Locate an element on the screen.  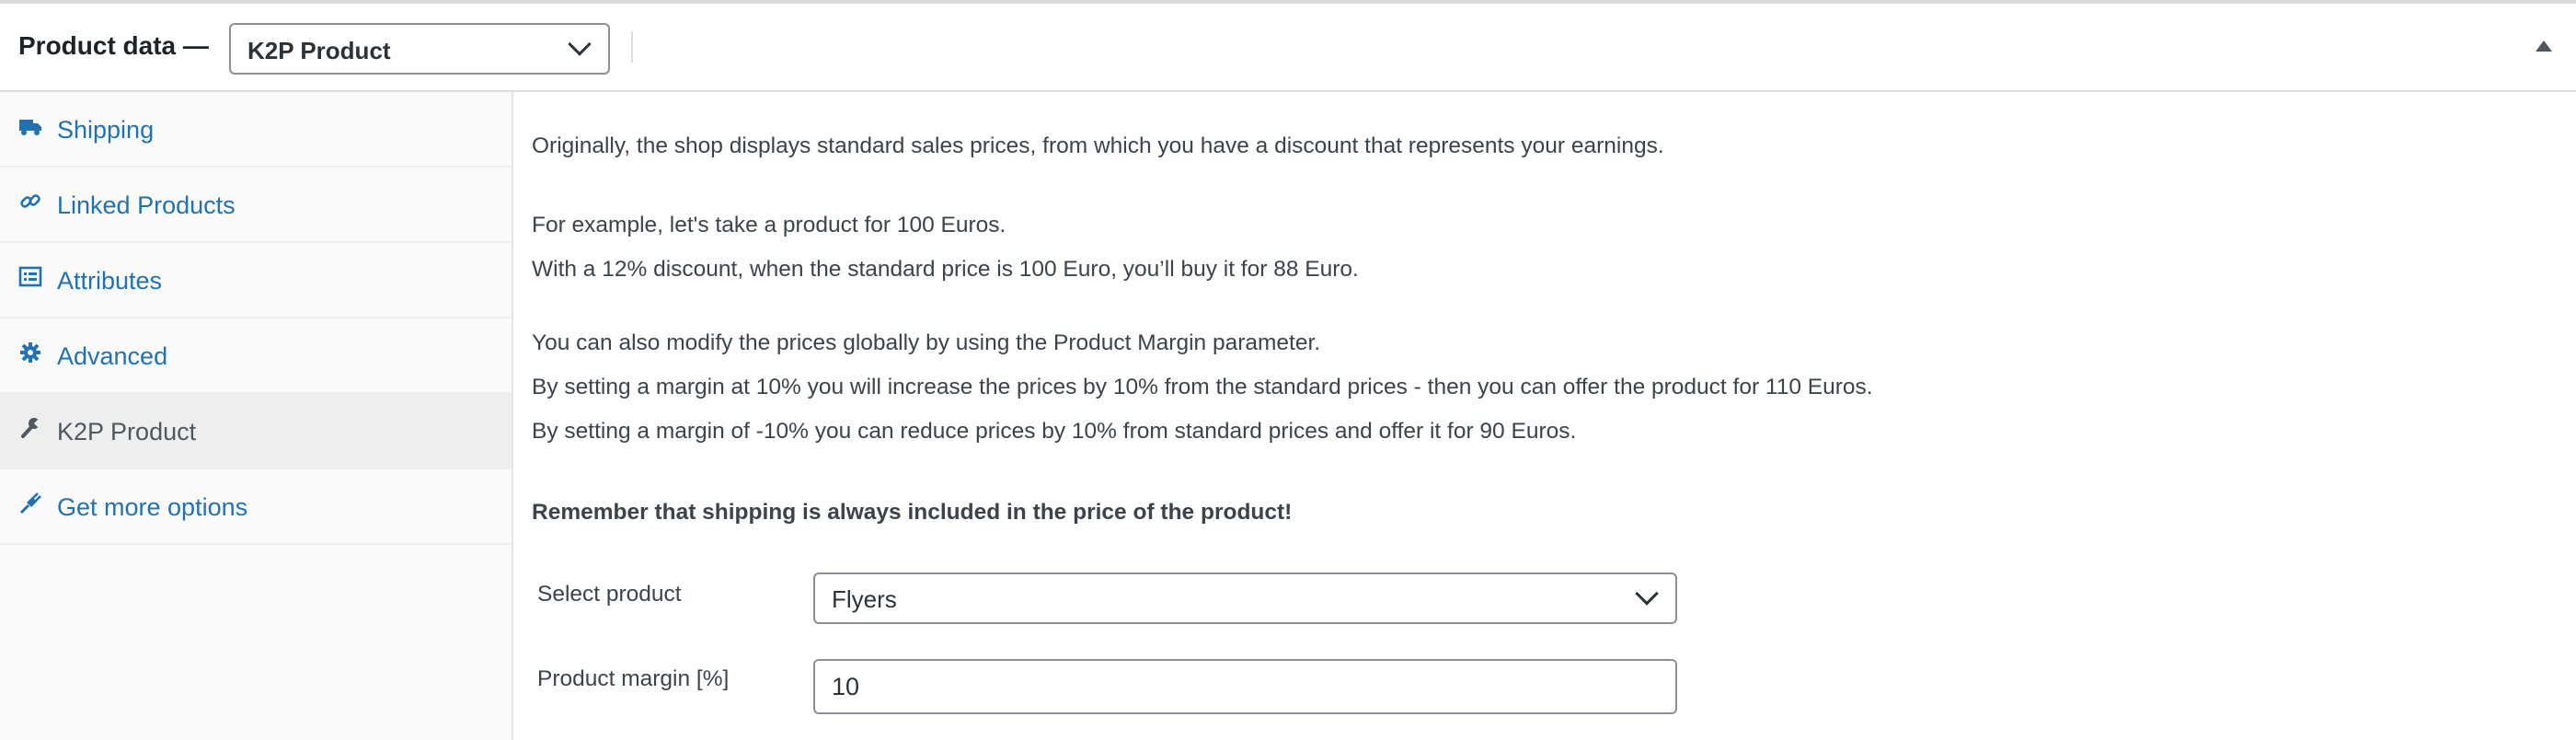
tab-label: Get more options is located at coordinates (152, 507).